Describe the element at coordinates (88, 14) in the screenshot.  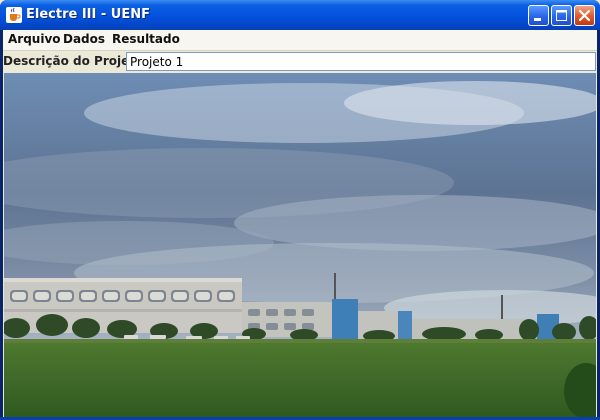
I see `window-title: Electre III - UENF` at that location.